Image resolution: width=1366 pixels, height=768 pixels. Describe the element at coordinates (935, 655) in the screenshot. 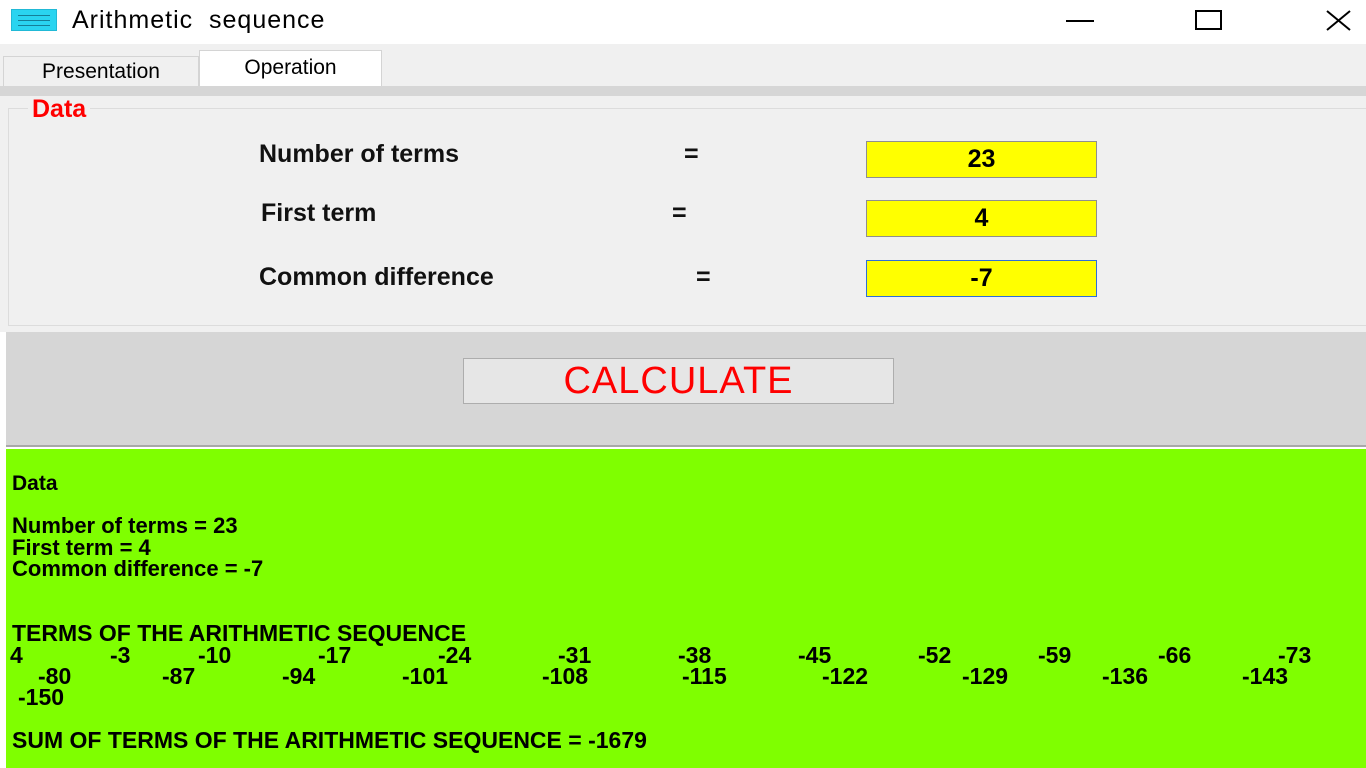

I see `term: -52` at that location.